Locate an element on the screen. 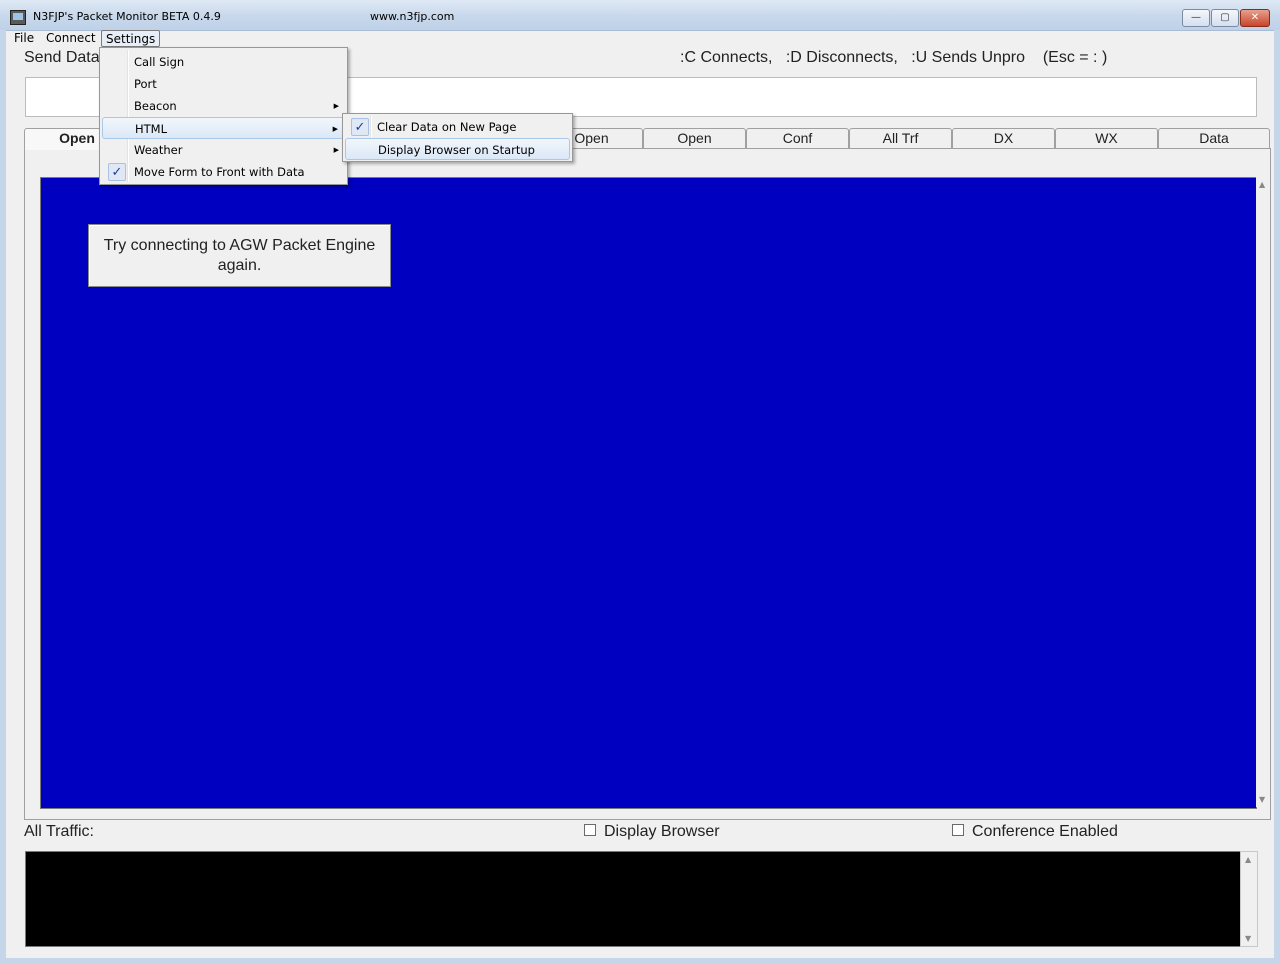 The height and width of the screenshot is (964, 1280). conference-enabled-checkbox-row: Conference Enabled is located at coordinates (1035, 832).